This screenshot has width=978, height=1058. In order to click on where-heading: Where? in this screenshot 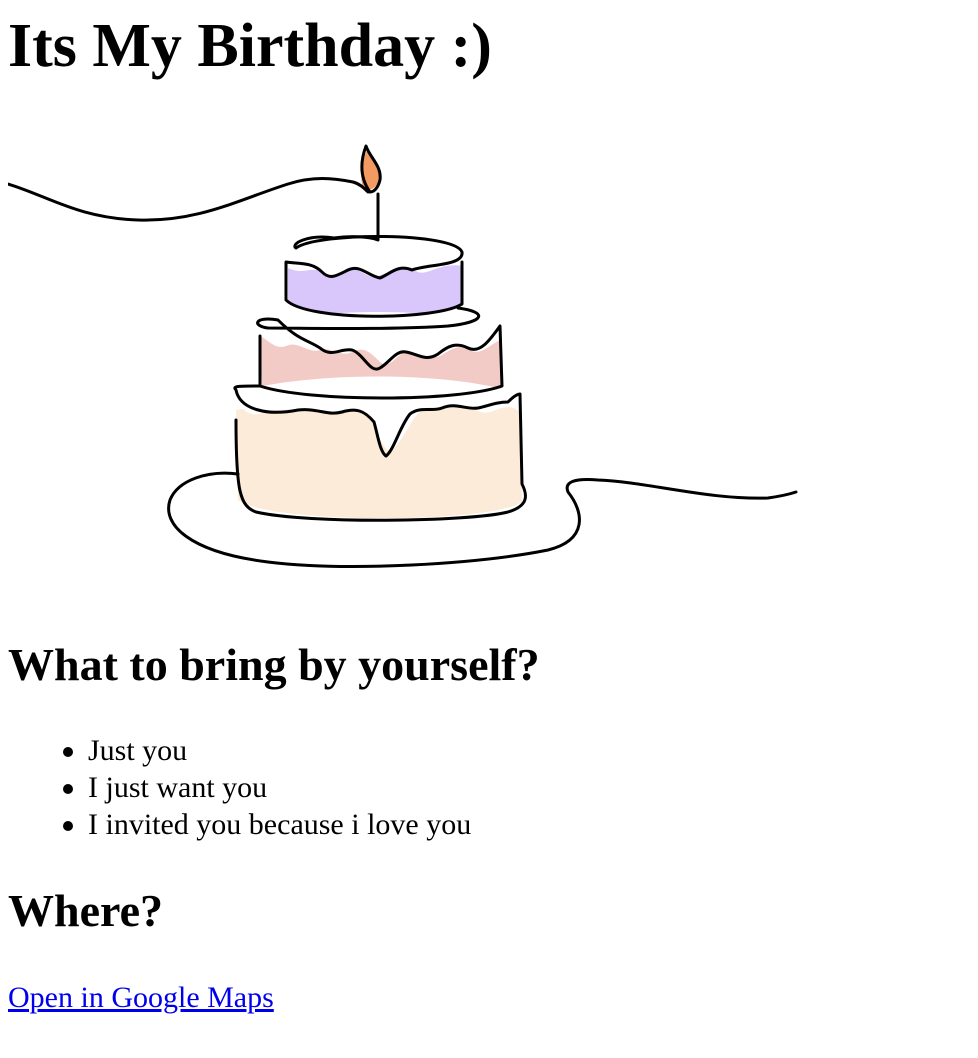, I will do `click(86, 910)`.